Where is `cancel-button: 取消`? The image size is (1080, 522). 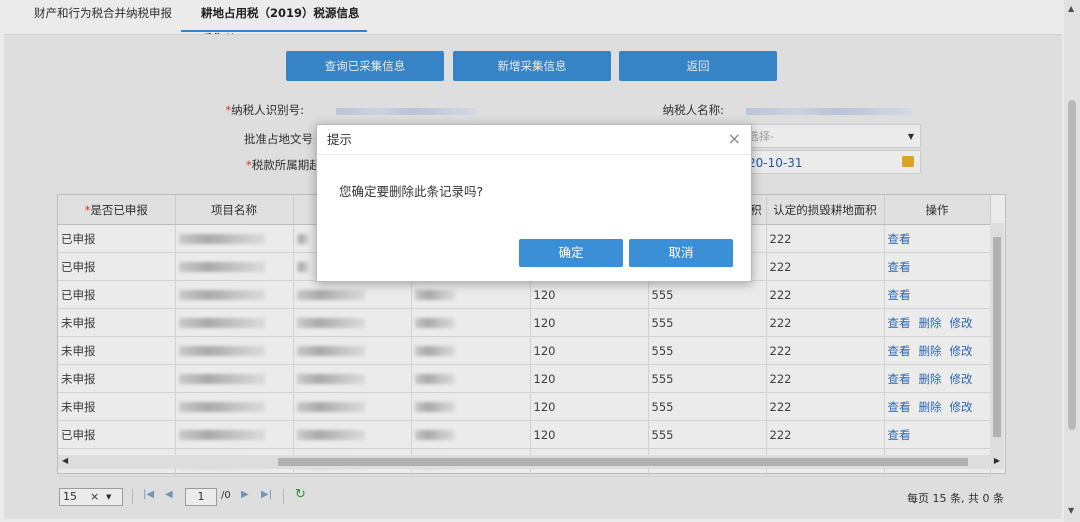 cancel-button: 取消 is located at coordinates (681, 253).